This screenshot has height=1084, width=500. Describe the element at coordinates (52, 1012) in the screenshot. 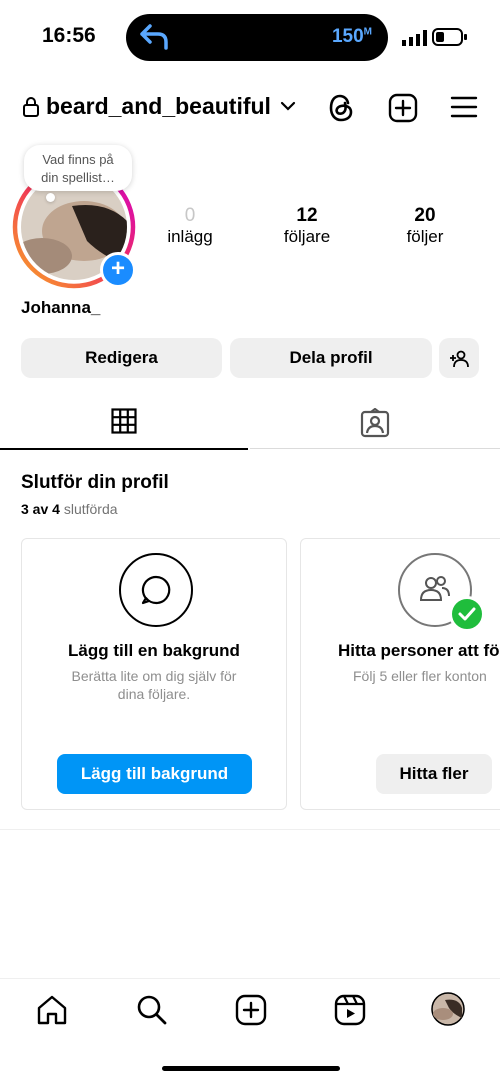

I see `home-icon` at that location.